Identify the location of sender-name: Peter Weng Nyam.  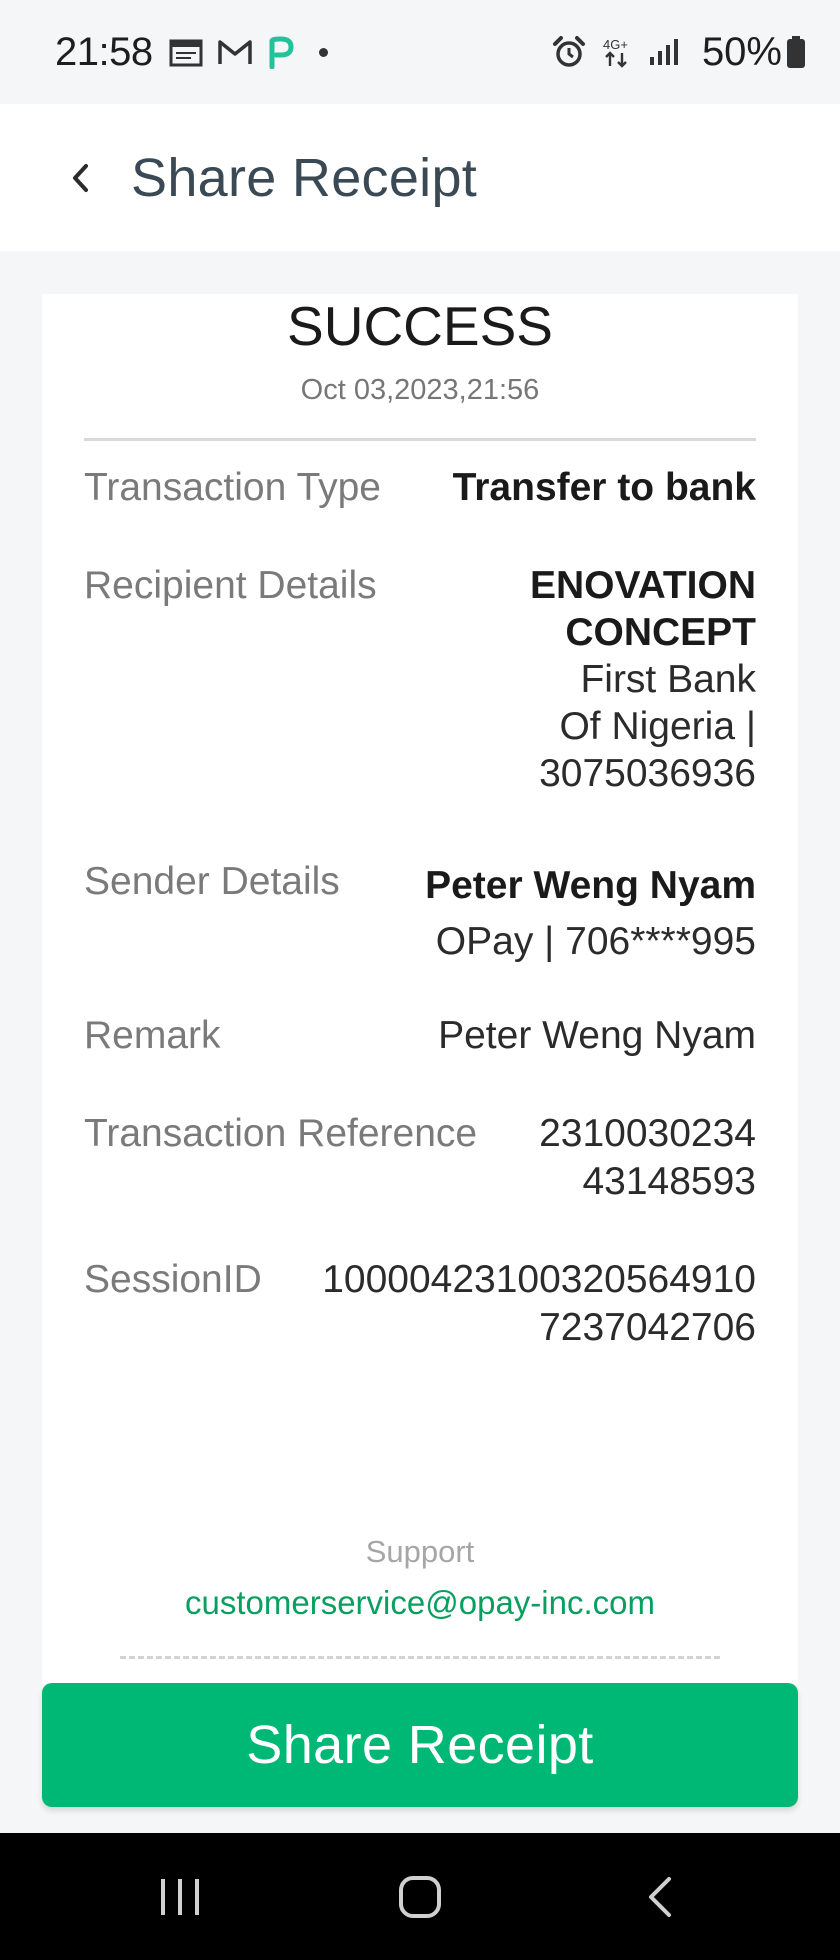
(590, 885).